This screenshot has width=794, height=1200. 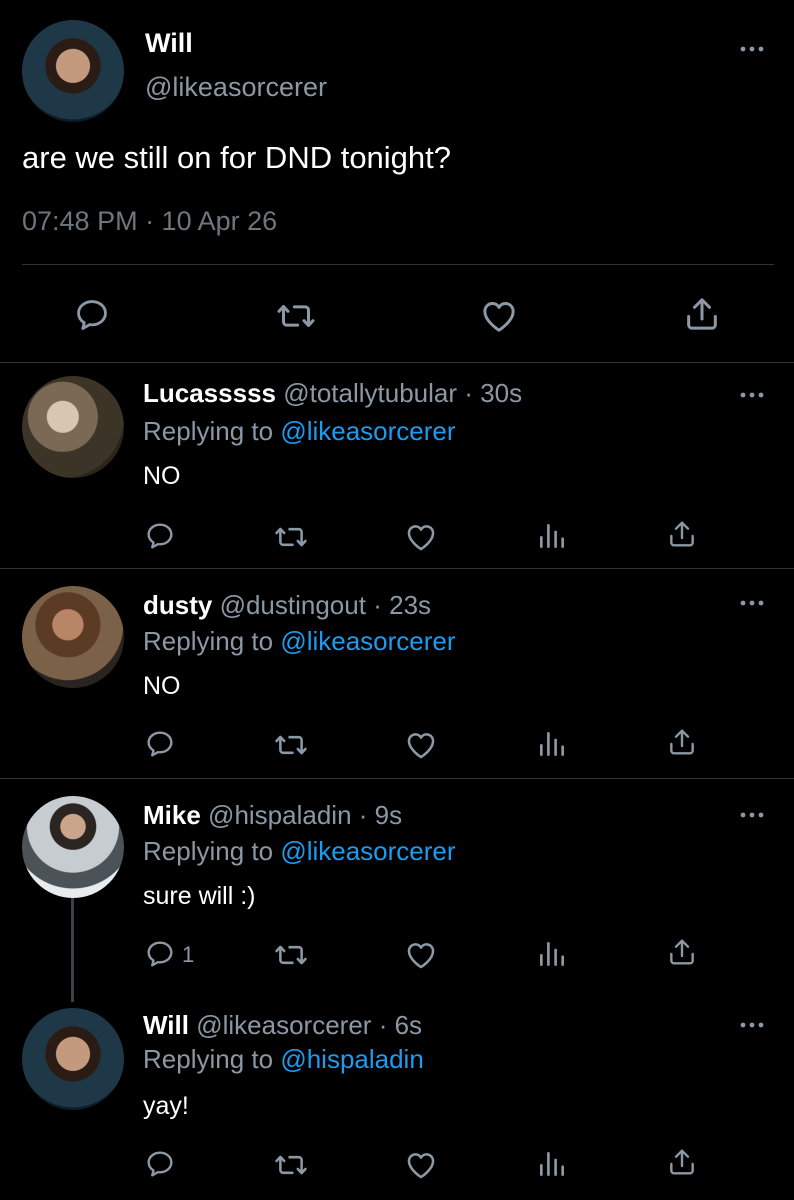 What do you see at coordinates (188, 954) in the screenshot?
I see `reply-count: 1` at bounding box center [188, 954].